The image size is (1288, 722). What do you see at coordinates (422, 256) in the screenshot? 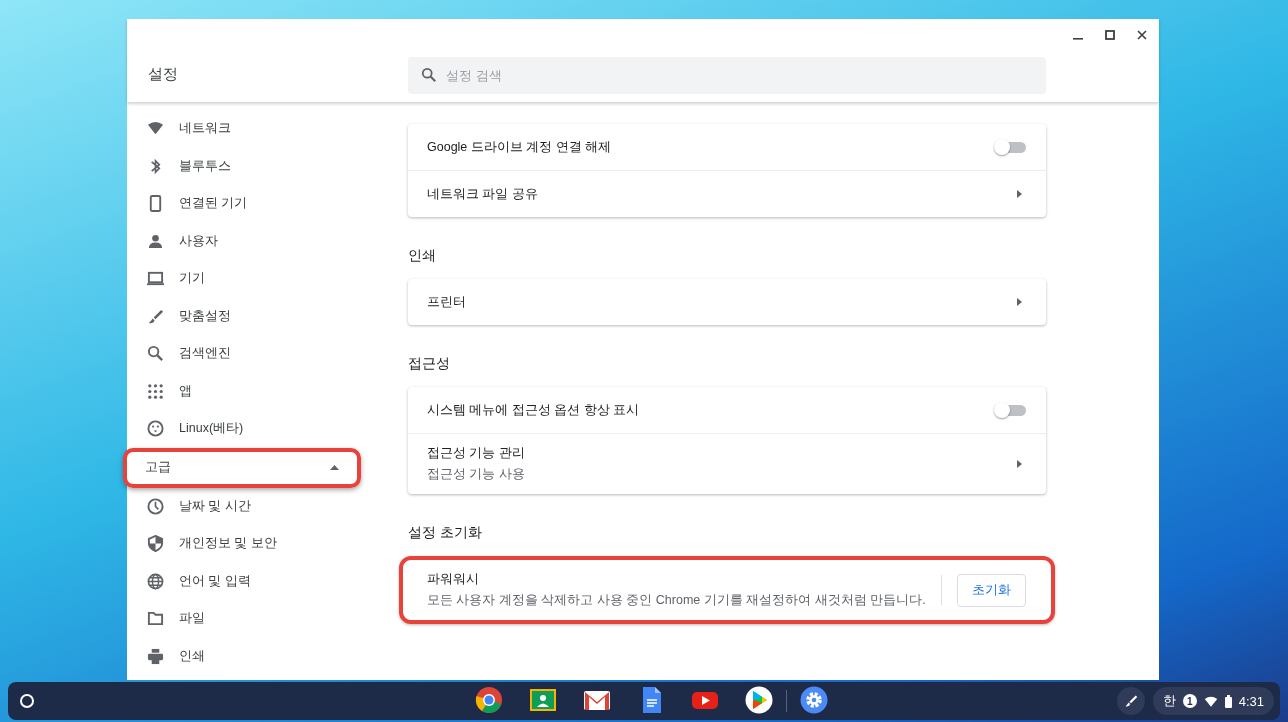
I see `section-heading: 인쇄` at bounding box center [422, 256].